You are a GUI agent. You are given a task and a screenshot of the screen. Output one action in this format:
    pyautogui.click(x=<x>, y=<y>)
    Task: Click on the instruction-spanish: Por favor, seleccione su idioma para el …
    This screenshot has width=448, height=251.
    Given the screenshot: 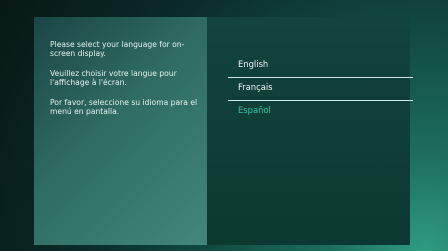 What is the action you would take?
    pyautogui.click(x=124, y=107)
    